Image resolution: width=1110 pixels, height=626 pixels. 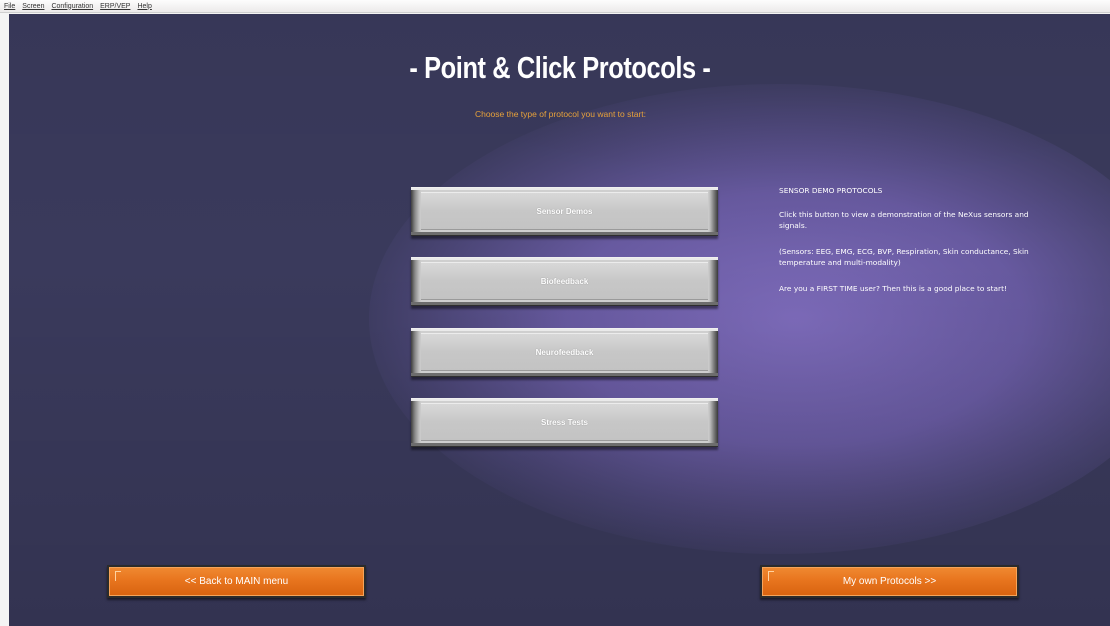 I want to click on menu-bar: File Screen Configuration ERP/VEP Help, so click(x=555, y=6).